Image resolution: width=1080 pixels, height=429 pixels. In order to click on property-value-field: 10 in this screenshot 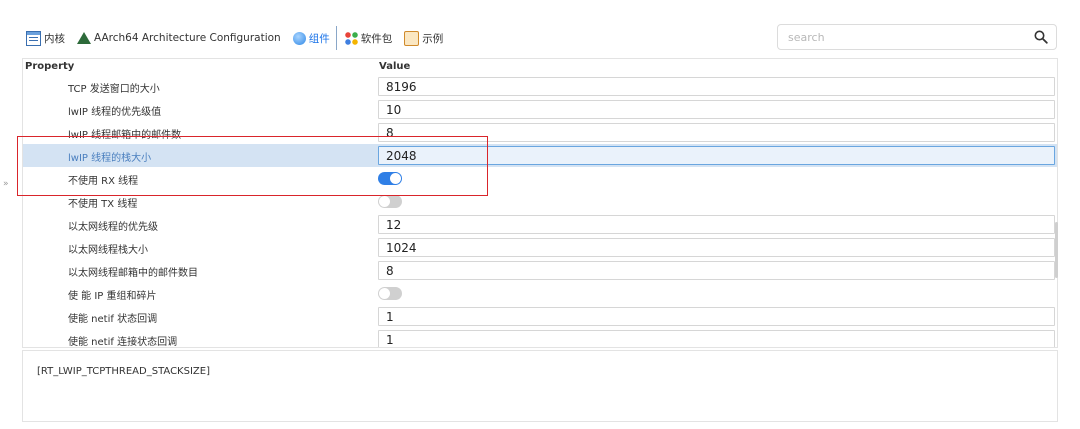, I will do `click(716, 109)`.